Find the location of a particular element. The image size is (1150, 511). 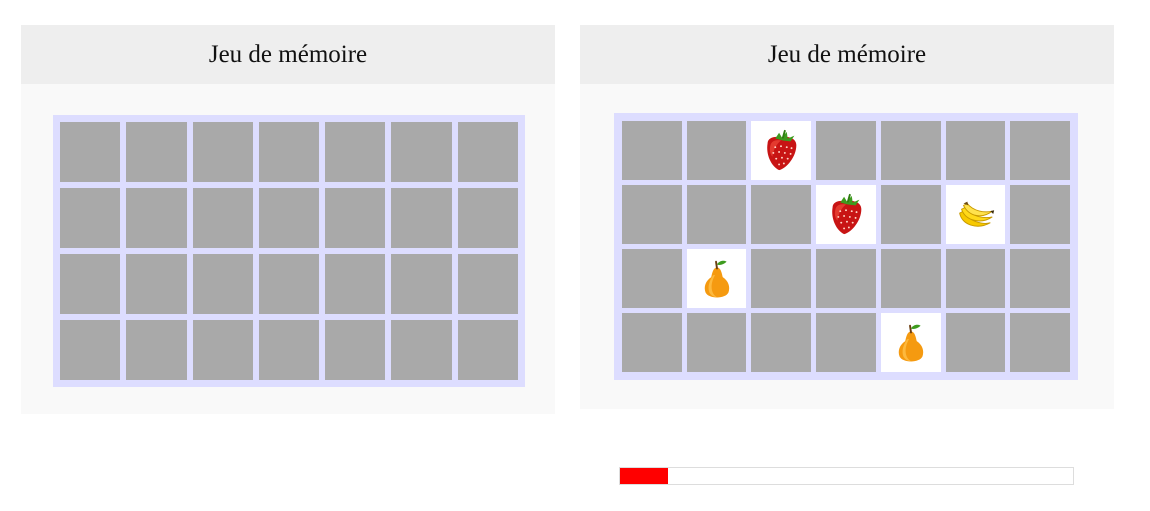

banana-icon is located at coordinates (975, 215).